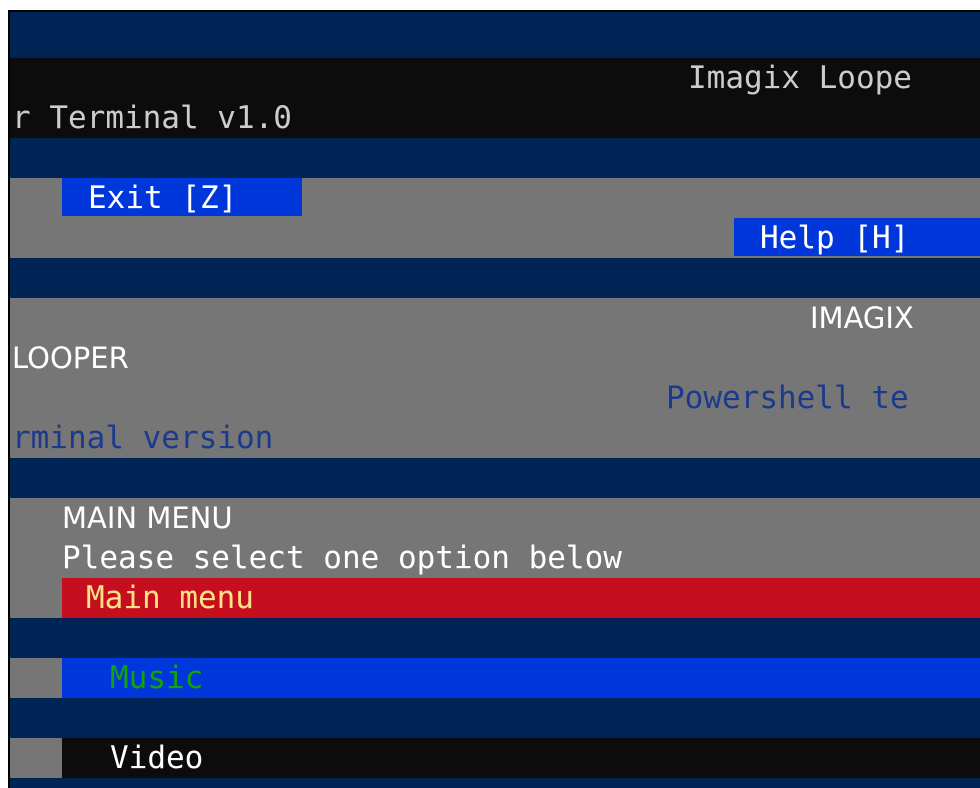 This screenshot has width=980, height=788. What do you see at coordinates (495, 118) in the screenshot?
I see `title-line-2: r Terminal v1.0` at bounding box center [495, 118].